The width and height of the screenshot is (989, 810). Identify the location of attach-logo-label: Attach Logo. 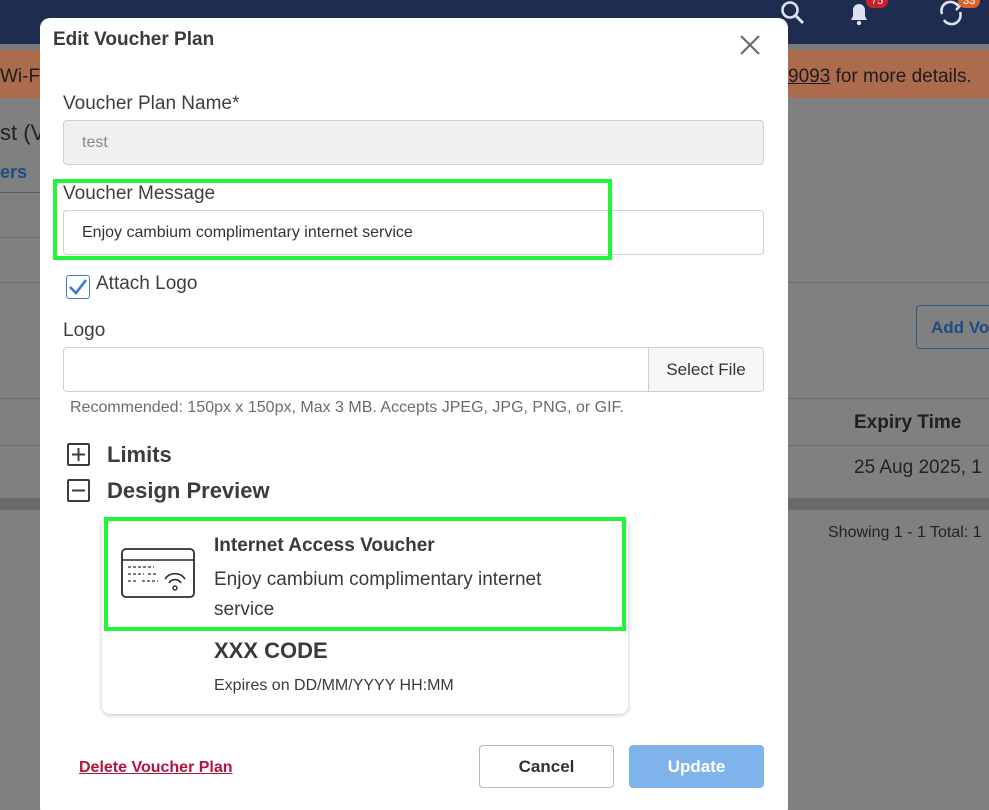
(146, 284).